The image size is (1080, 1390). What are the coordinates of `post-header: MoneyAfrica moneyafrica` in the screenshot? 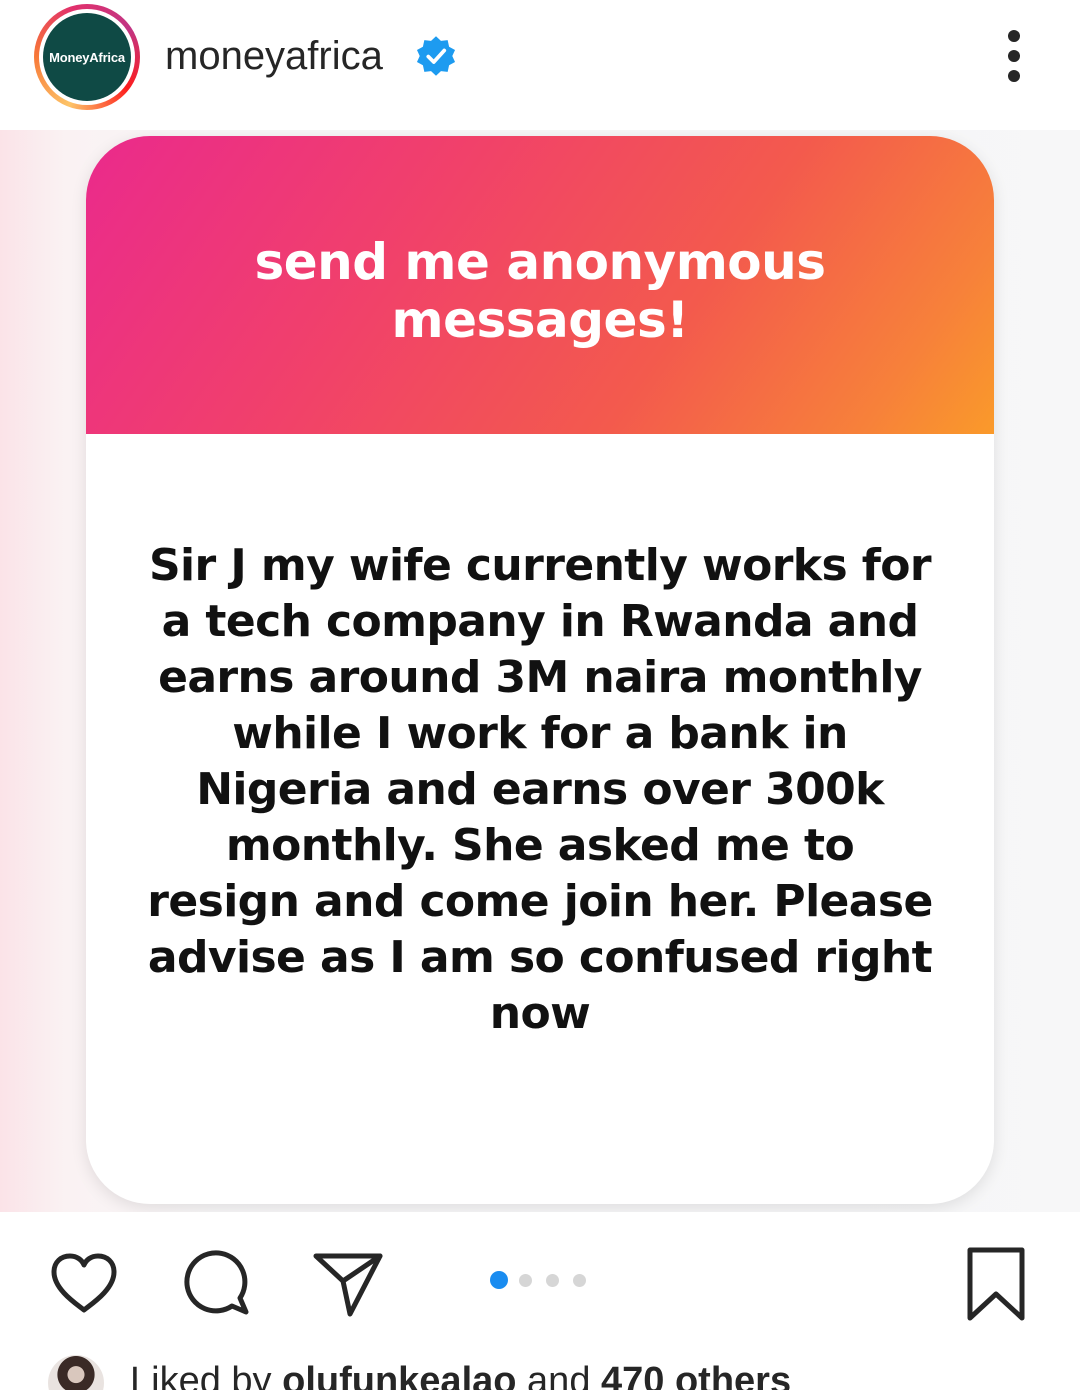 It's located at (540, 65).